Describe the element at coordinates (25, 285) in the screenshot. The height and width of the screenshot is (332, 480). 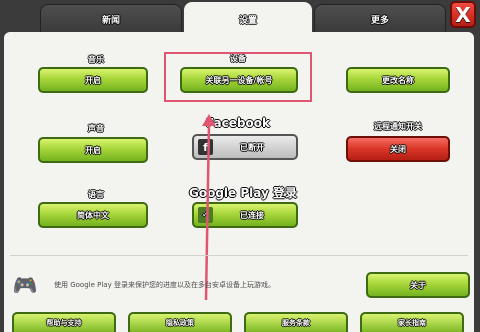
I see `gamepad-icon: 🎮` at that location.